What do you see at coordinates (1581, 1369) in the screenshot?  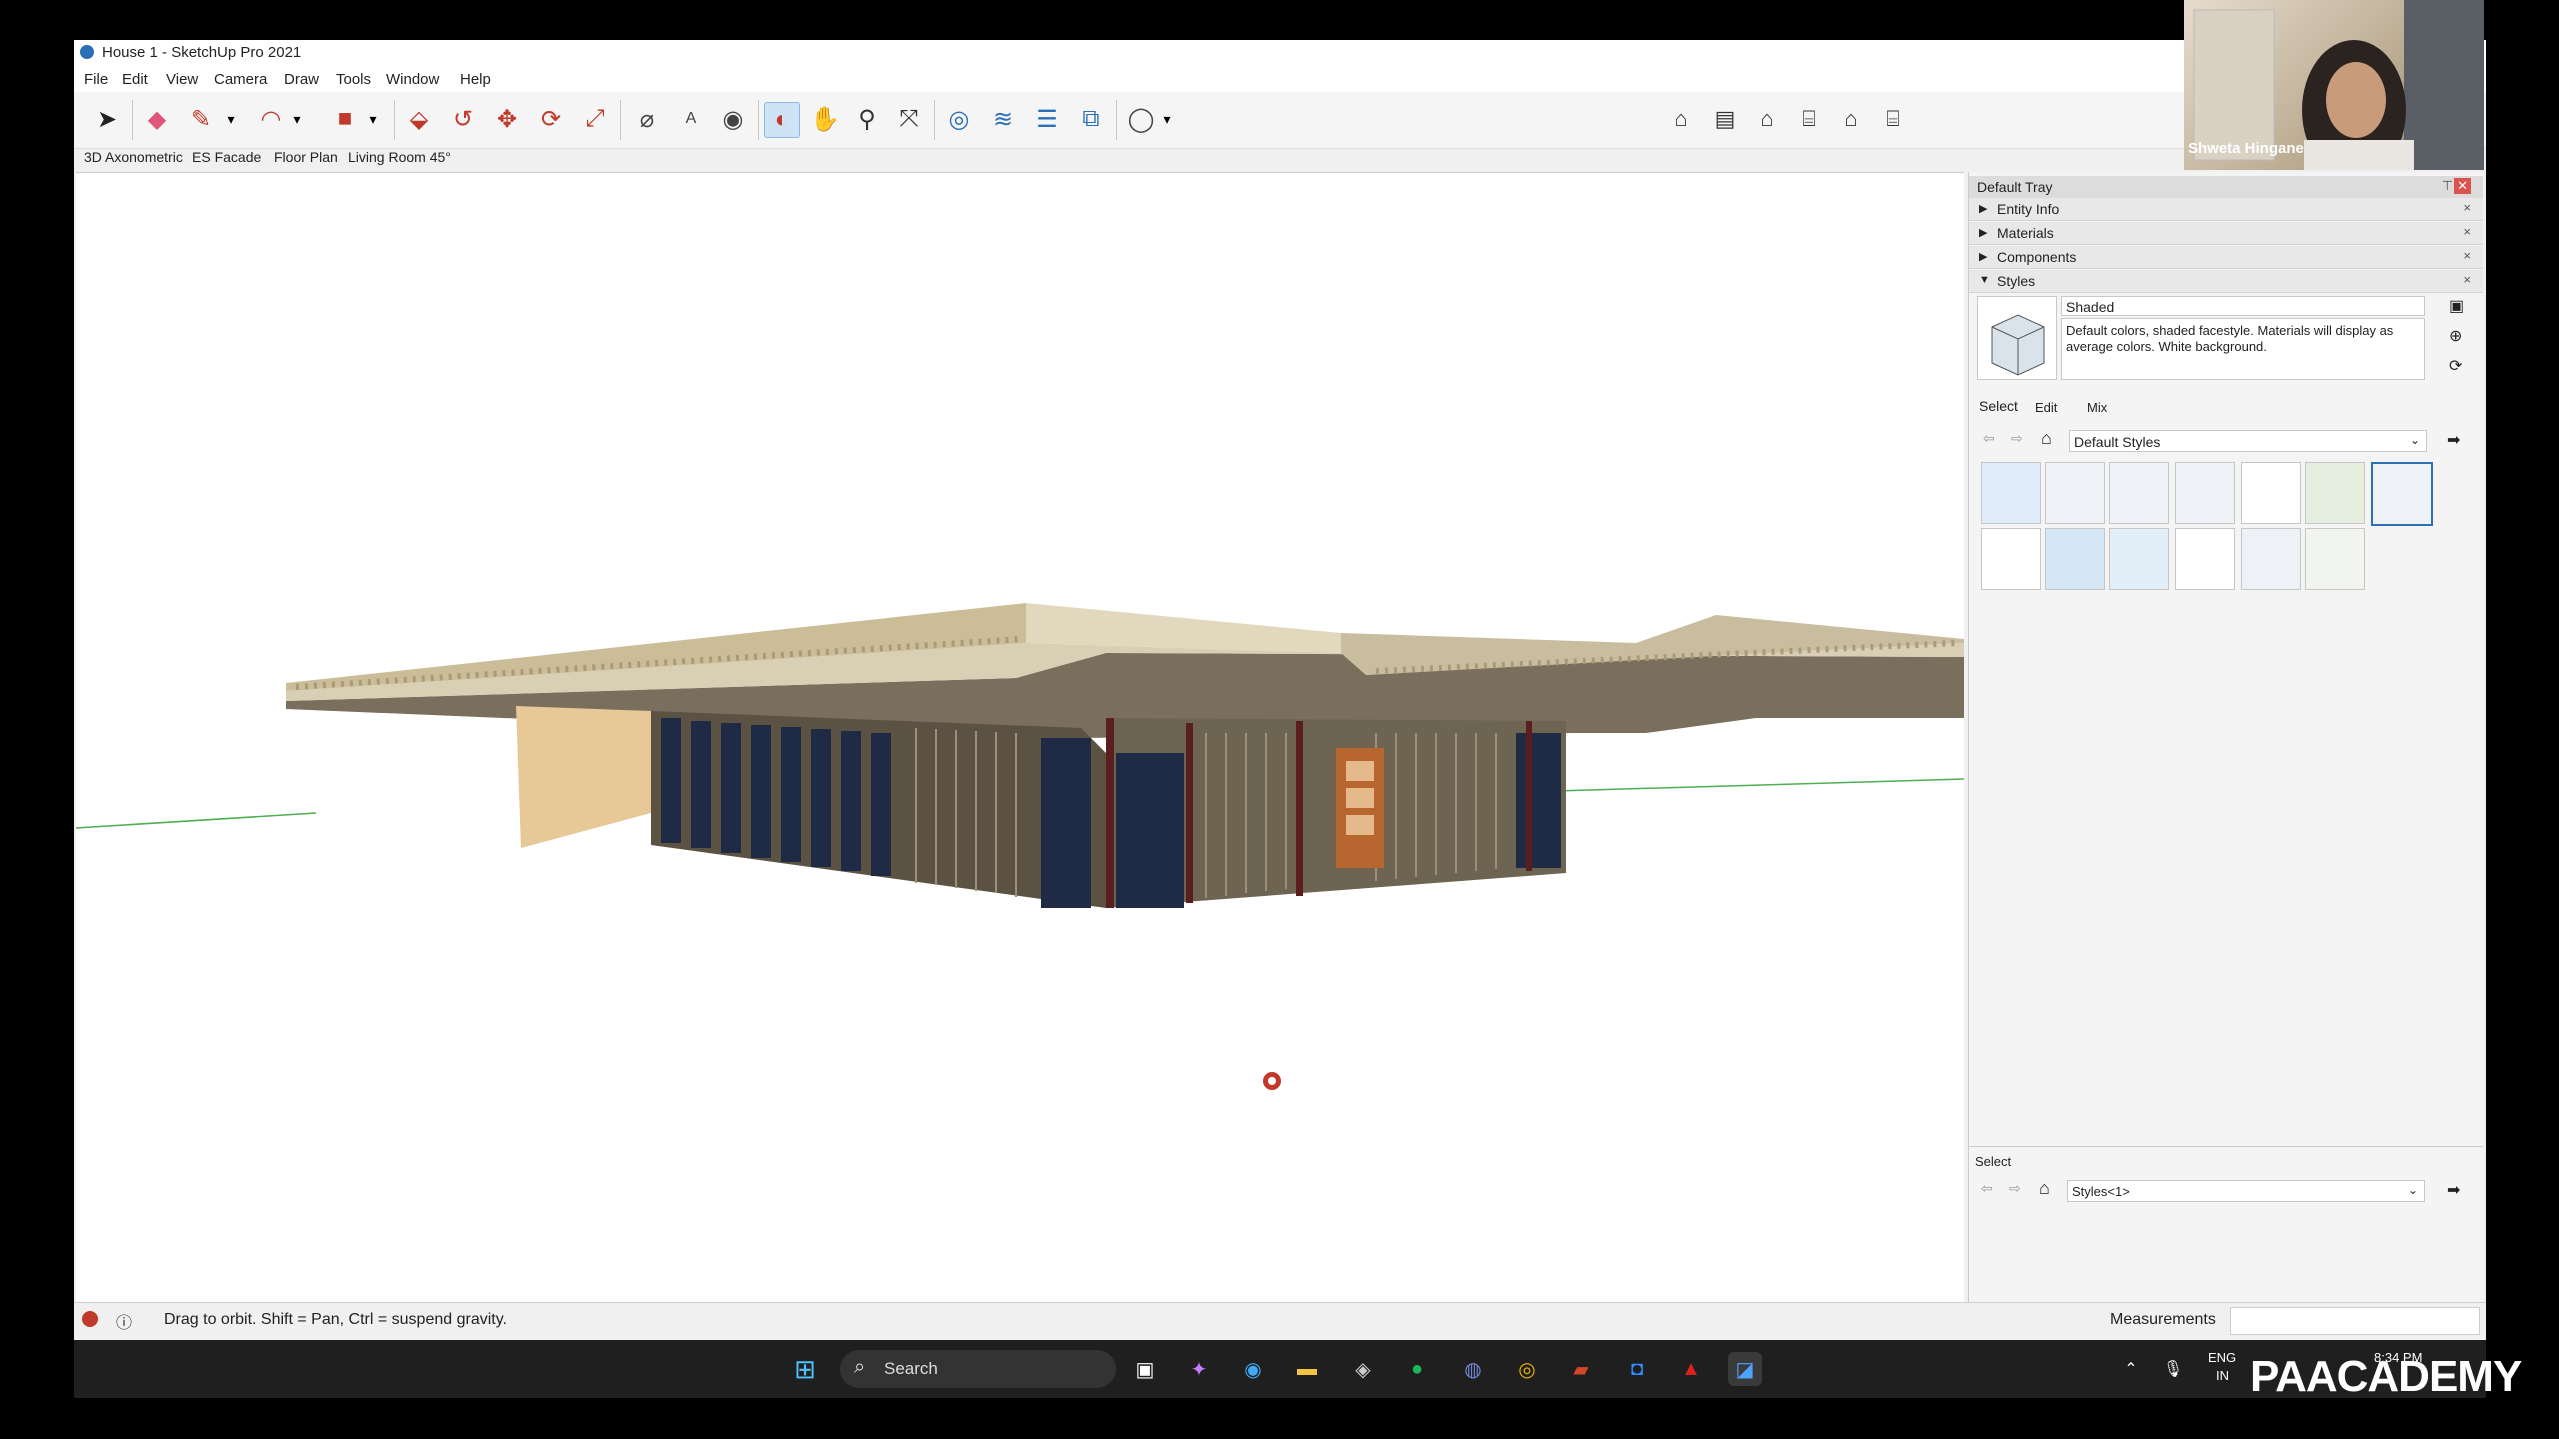 I see `powerpoint-icon: ▰` at bounding box center [1581, 1369].